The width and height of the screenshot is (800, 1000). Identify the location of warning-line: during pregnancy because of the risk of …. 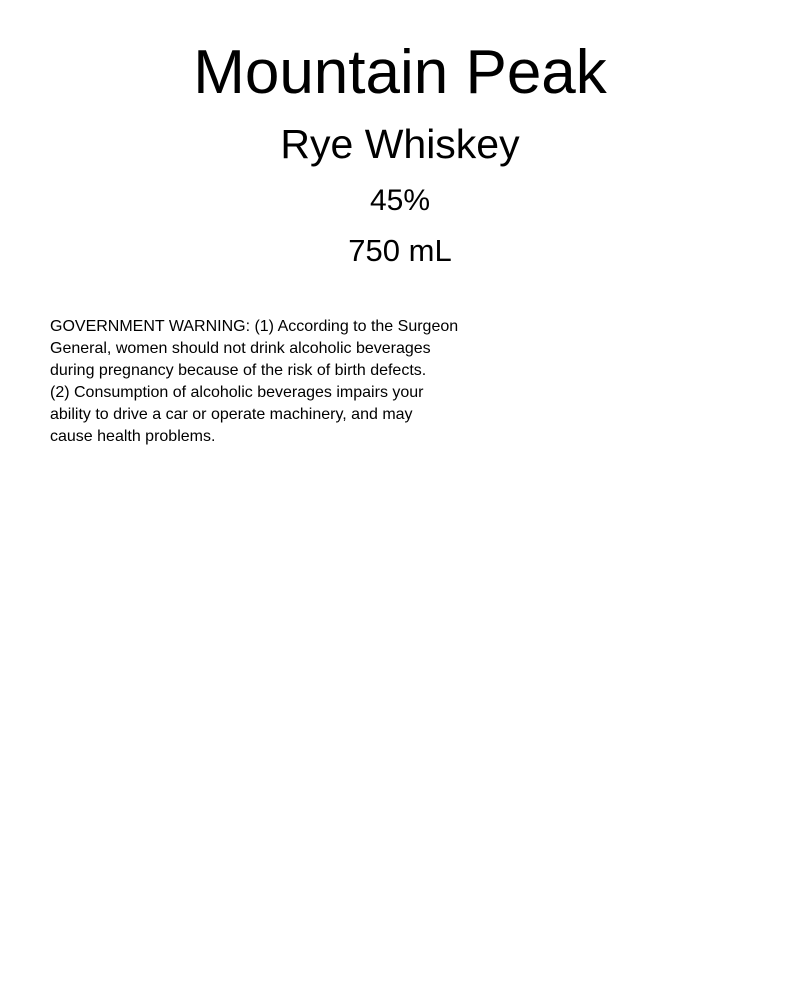
(238, 370).